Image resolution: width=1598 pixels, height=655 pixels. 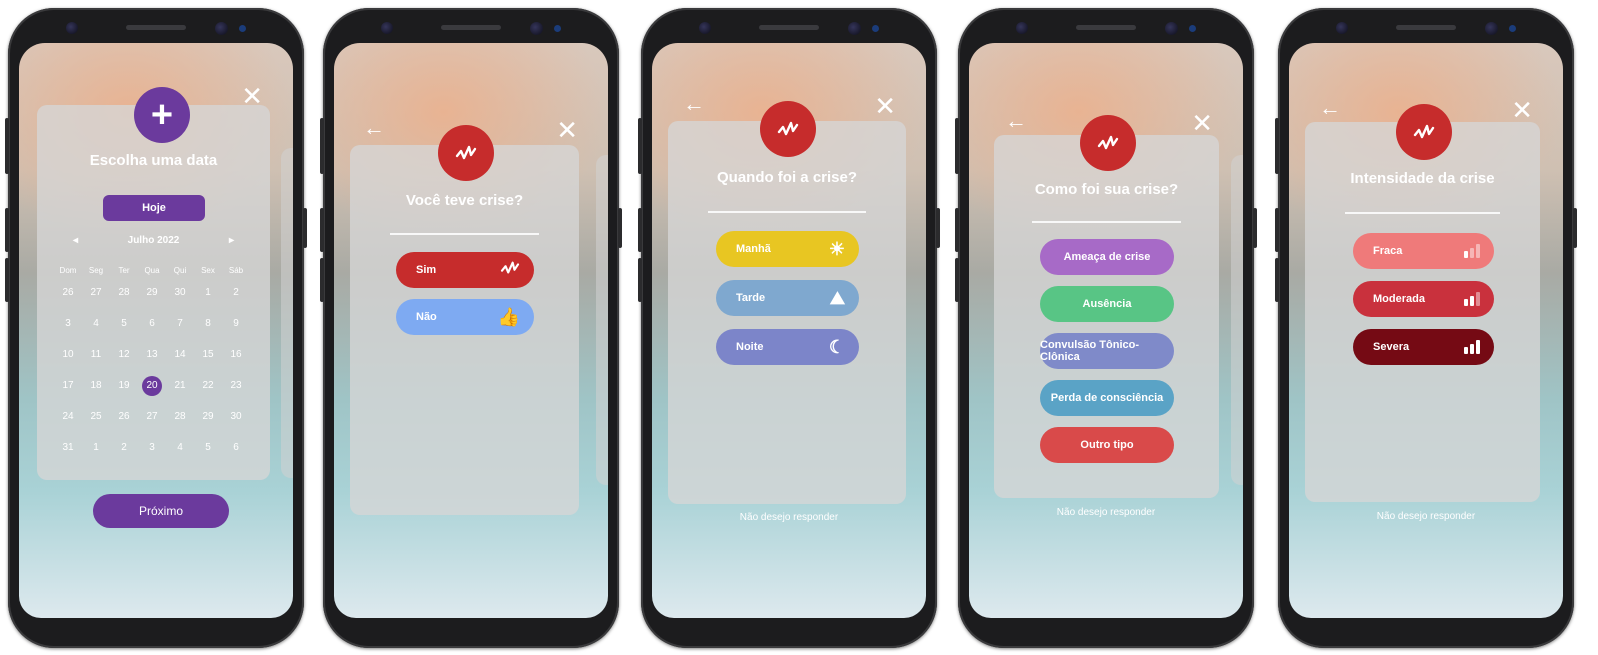 I want to click on calendar-day: 31, so click(x=68, y=453).